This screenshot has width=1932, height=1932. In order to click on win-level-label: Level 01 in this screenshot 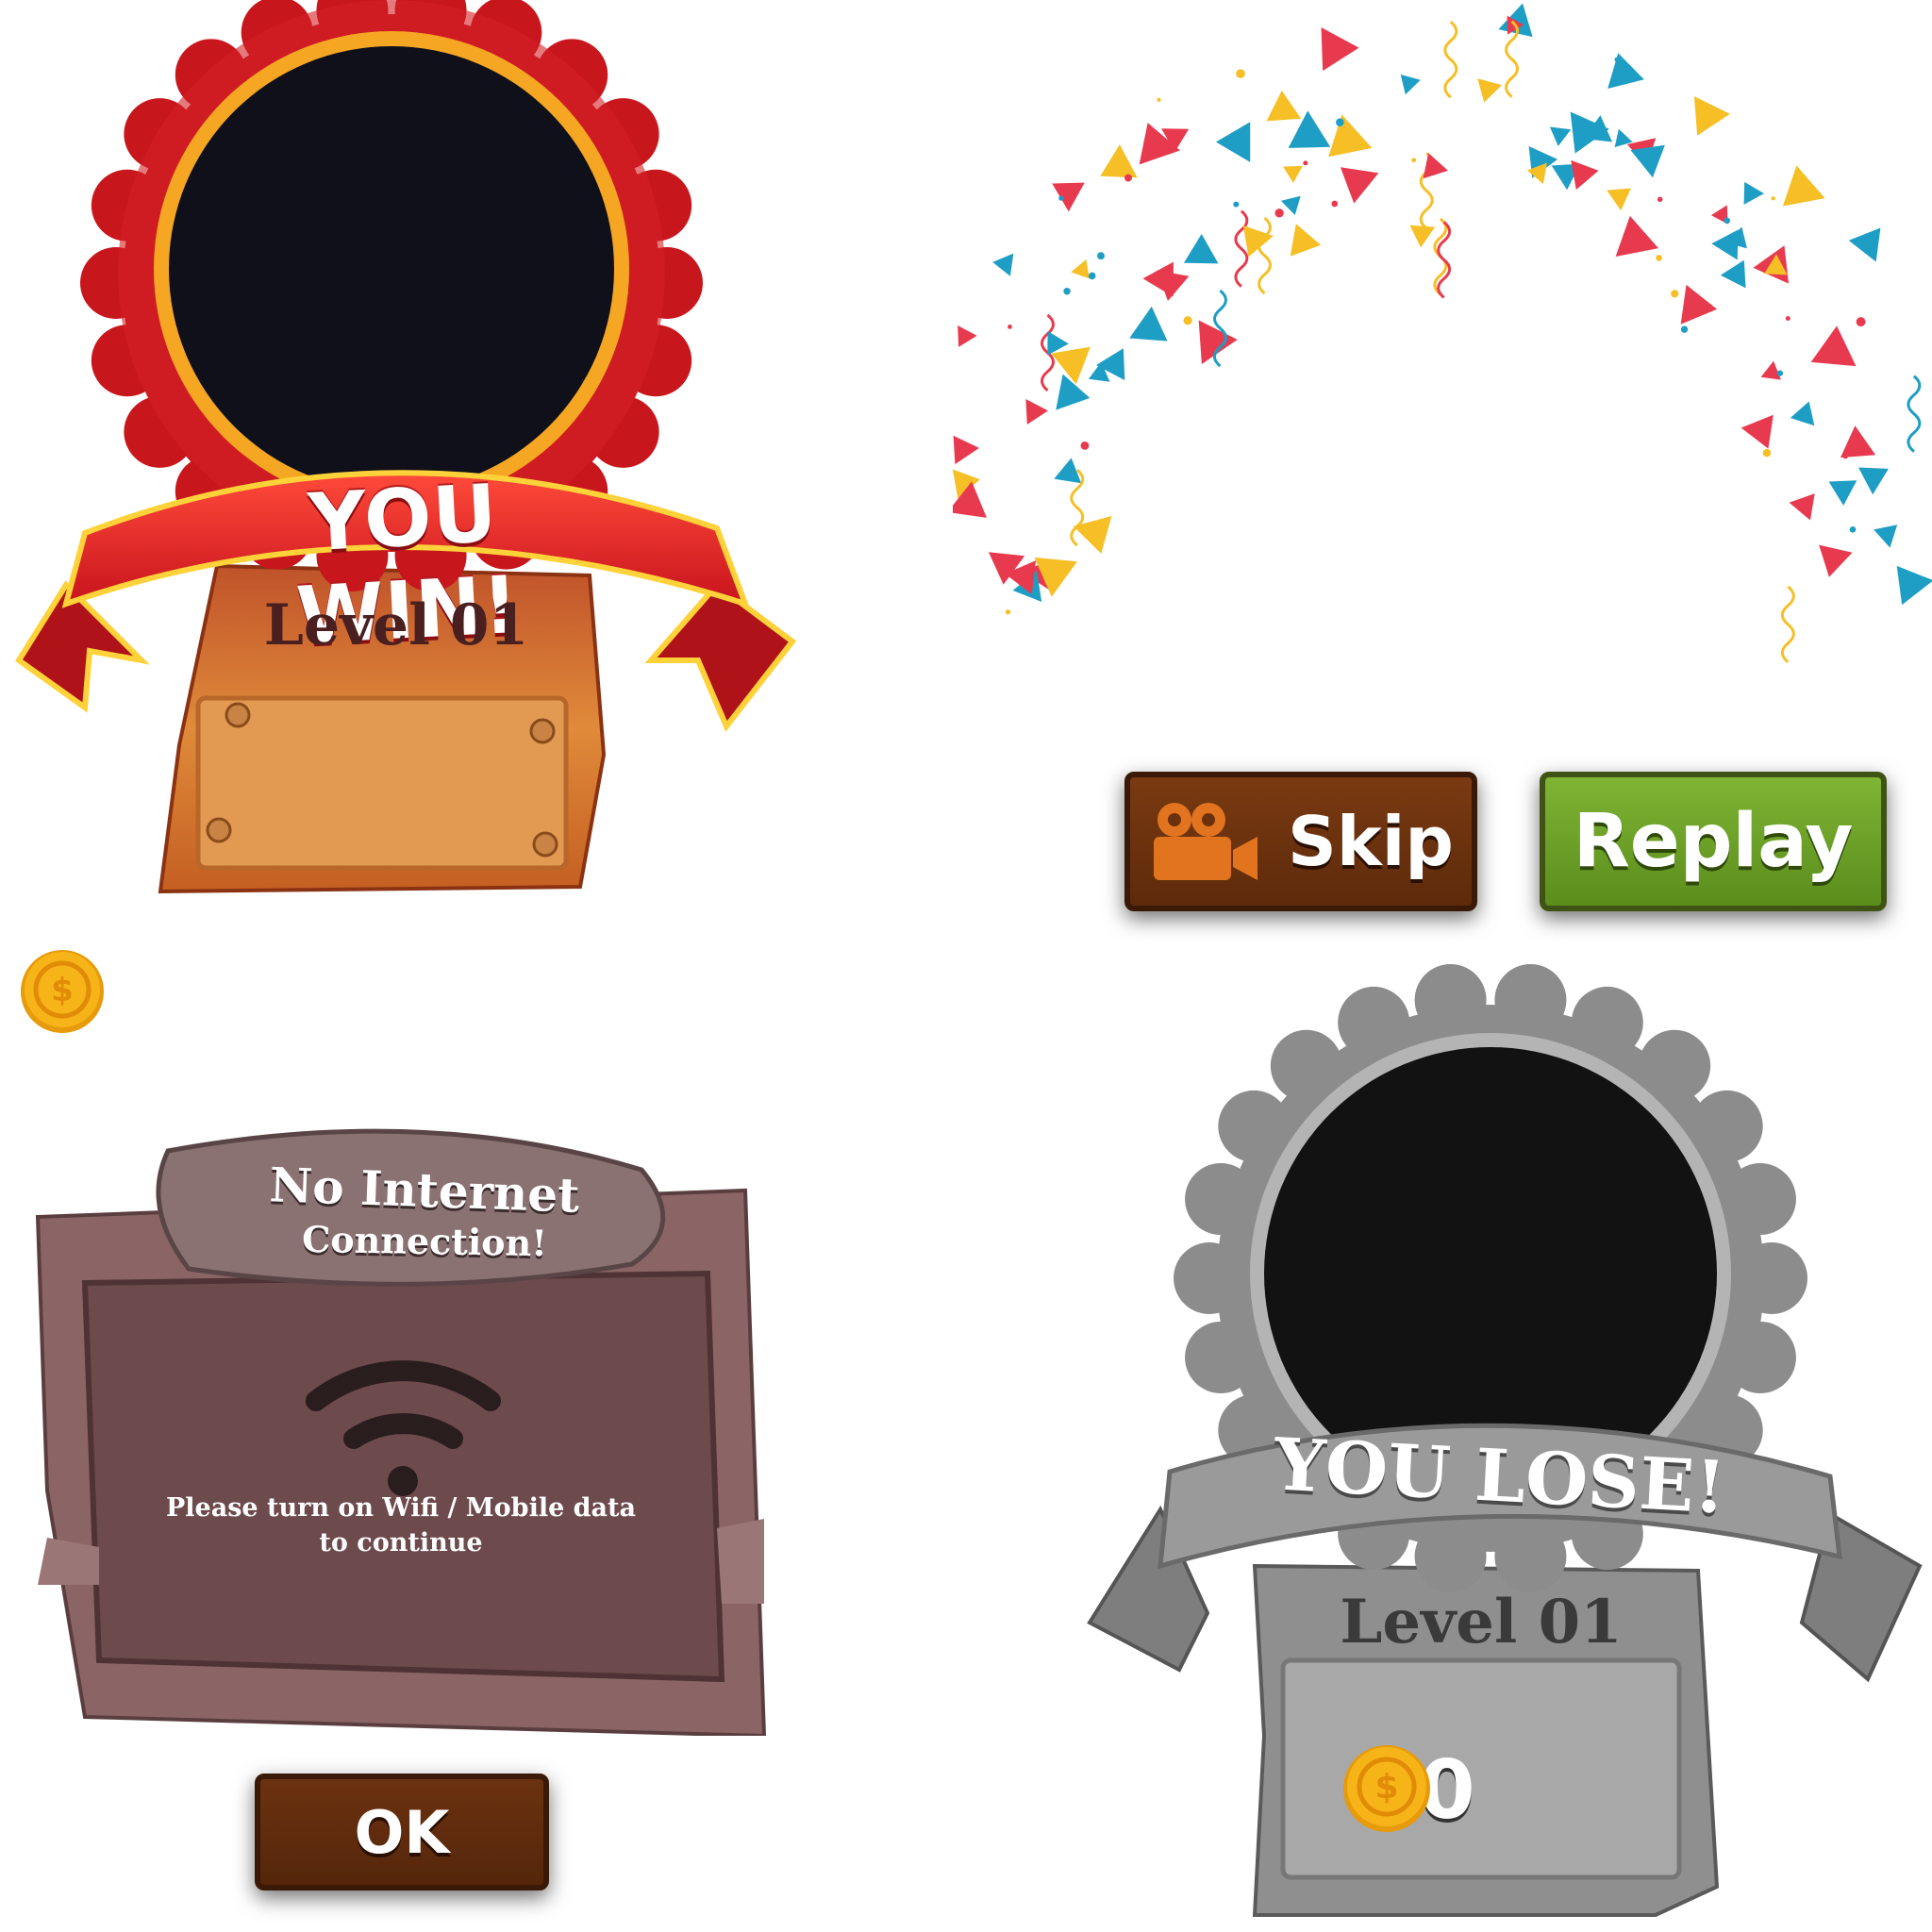, I will do `click(396, 625)`.